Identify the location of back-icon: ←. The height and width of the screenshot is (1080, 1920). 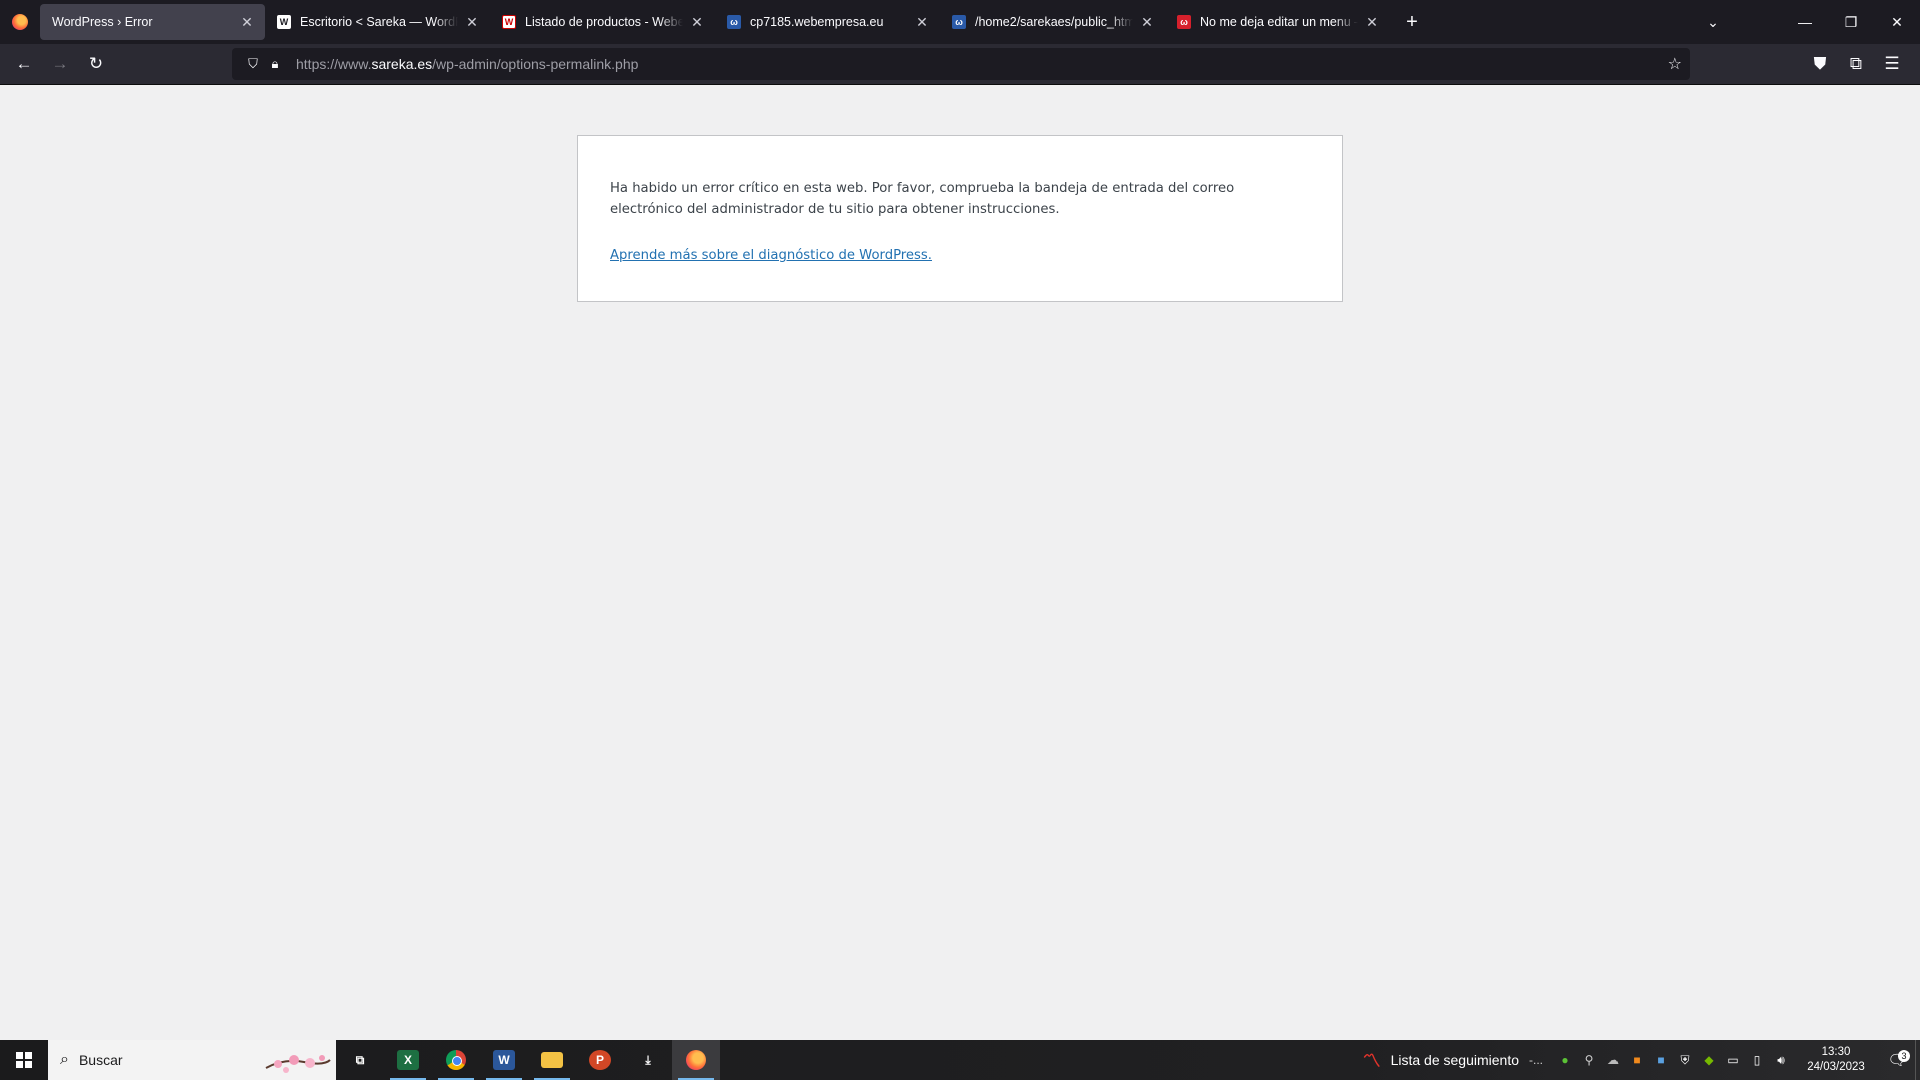
(24, 64).